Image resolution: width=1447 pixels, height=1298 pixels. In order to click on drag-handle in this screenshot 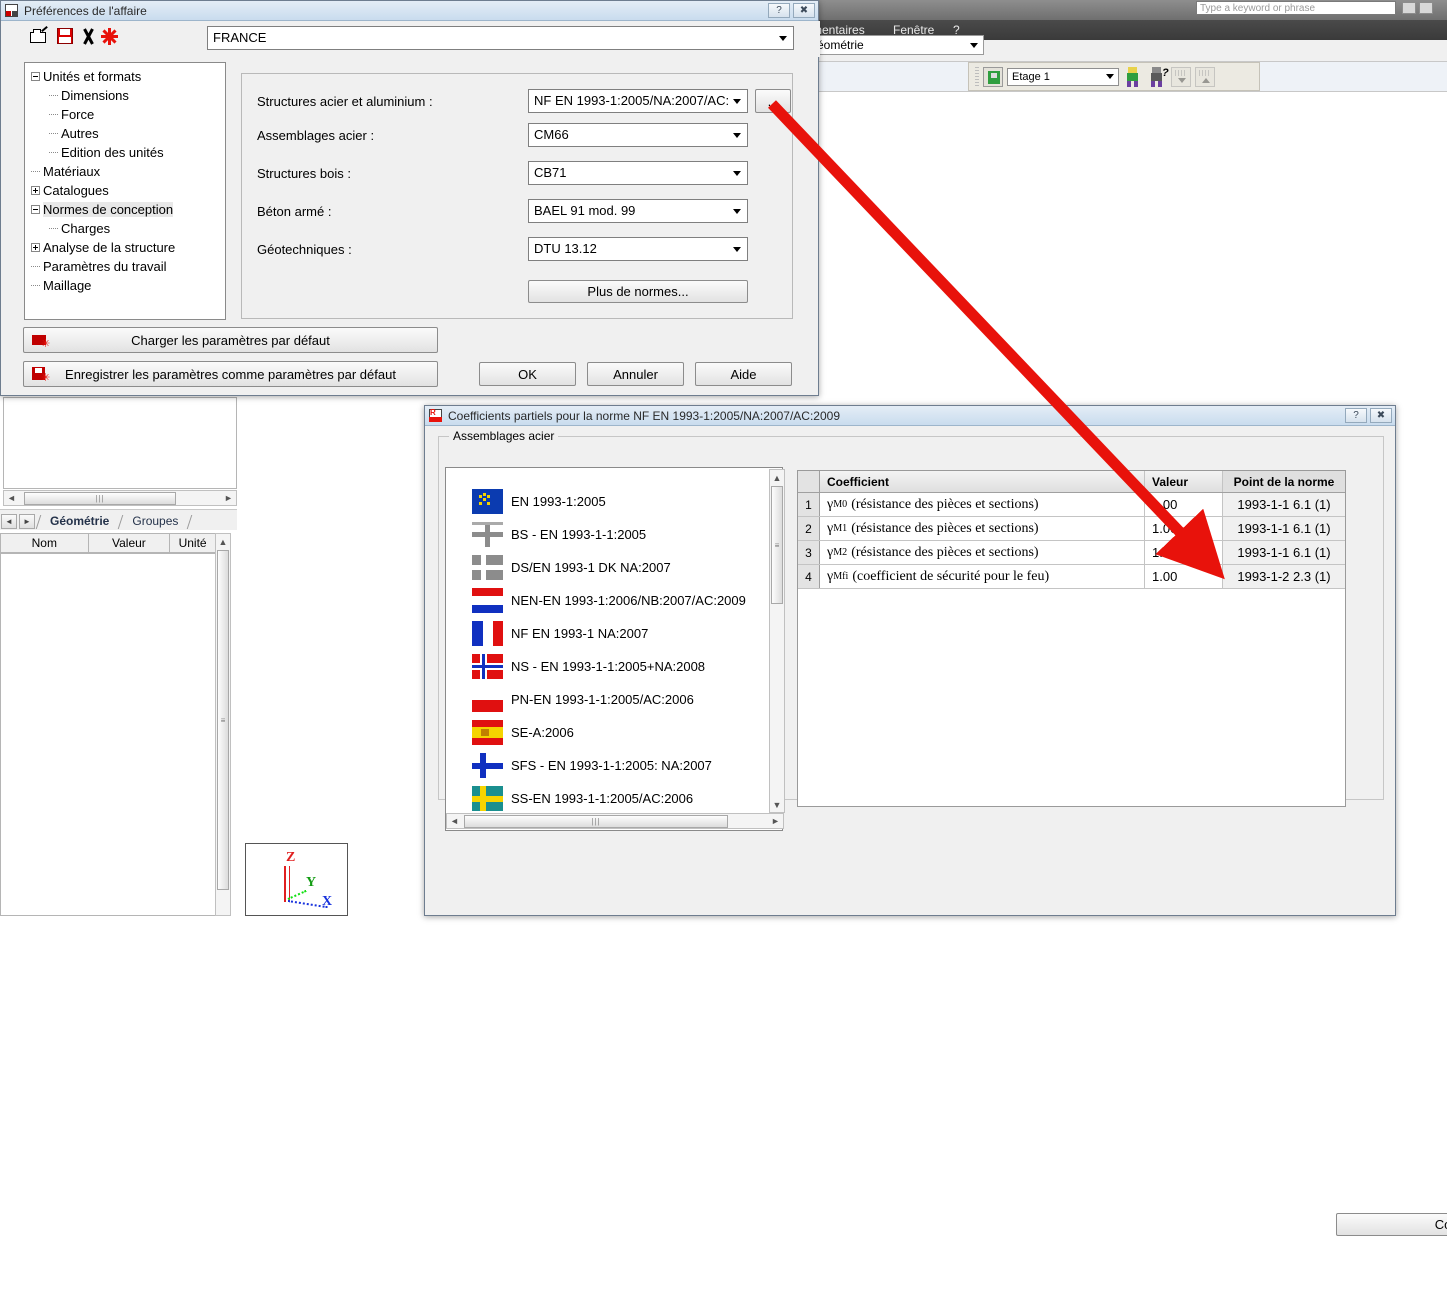, I will do `click(977, 76)`.